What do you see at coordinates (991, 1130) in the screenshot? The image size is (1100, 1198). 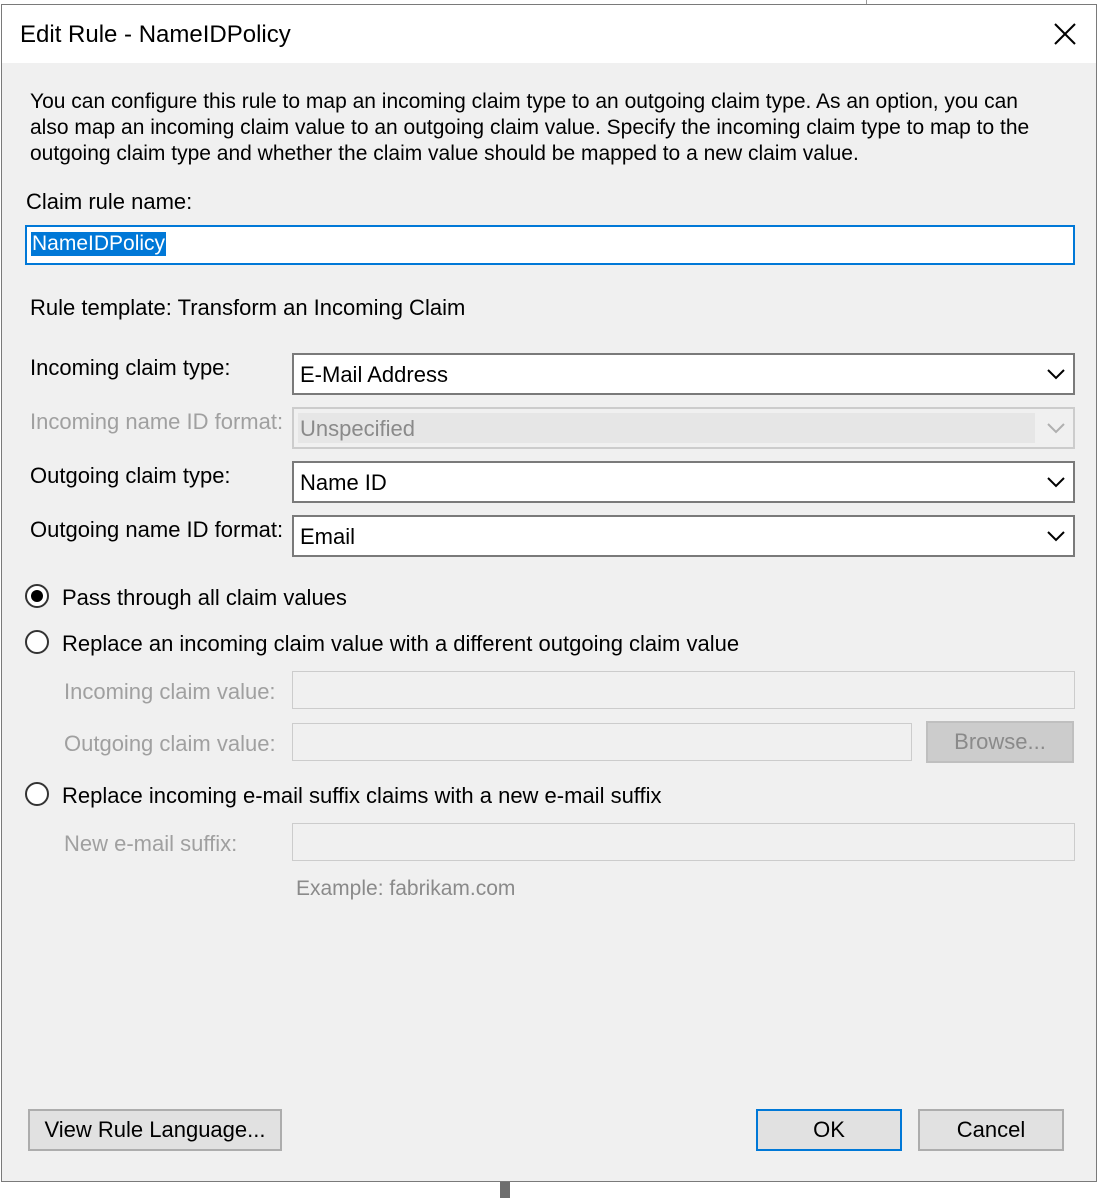 I see `cancel-button: Cancel` at bounding box center [991, 1130].